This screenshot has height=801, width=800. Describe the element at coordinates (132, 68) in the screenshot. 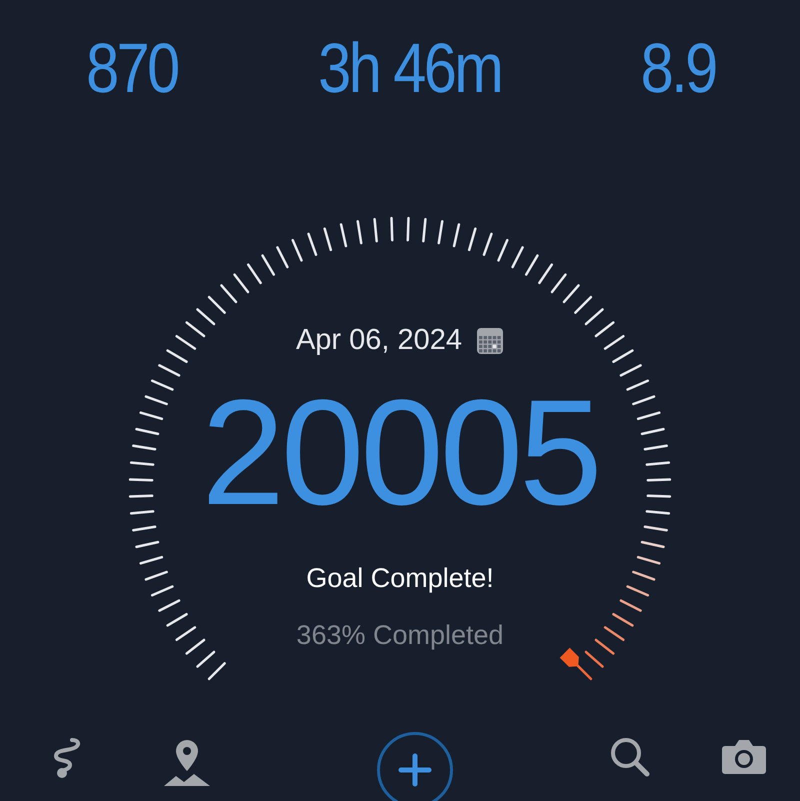

I see `stat-value: 870` at that location.